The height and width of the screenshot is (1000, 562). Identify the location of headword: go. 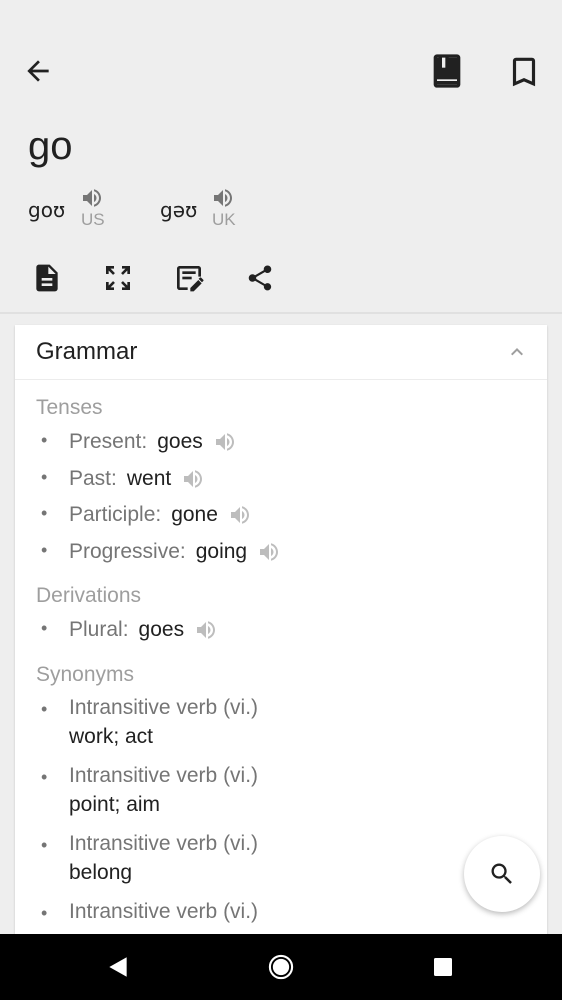
(50, 146).